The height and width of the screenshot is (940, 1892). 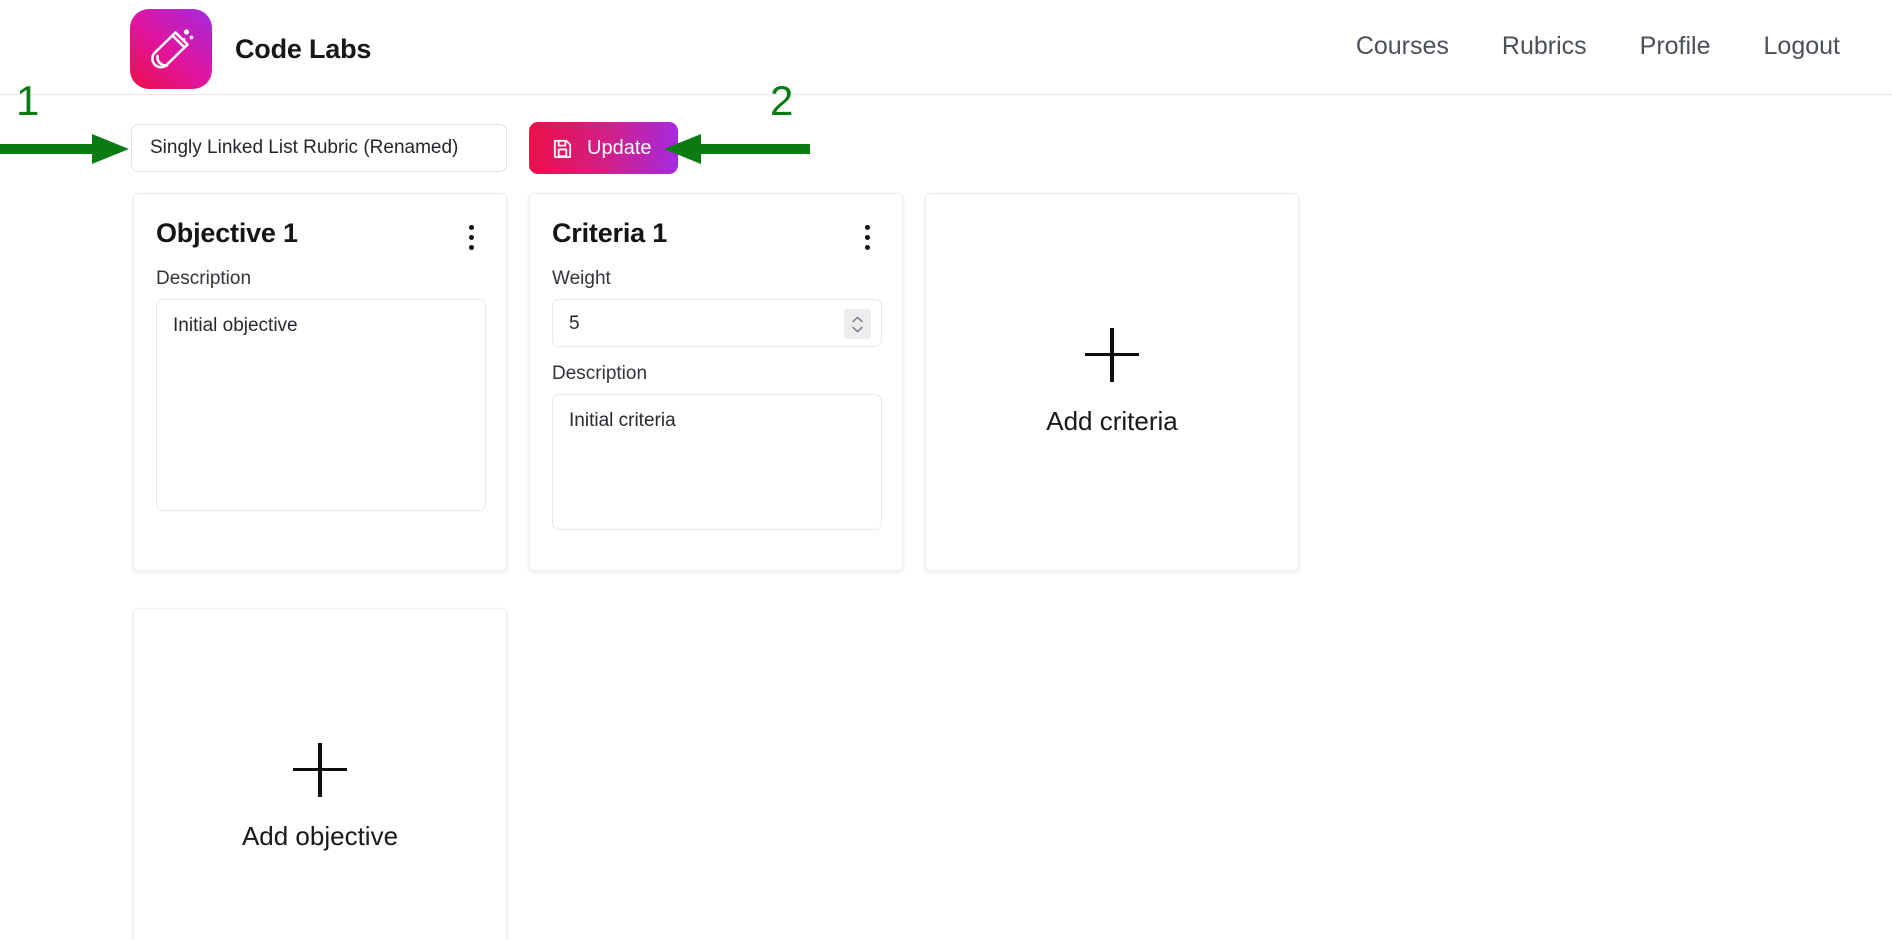 What do you see at coordinates (204, 278) in the screenshot?
I see `objective-description-label: Description` at bounding box center [204, 278].